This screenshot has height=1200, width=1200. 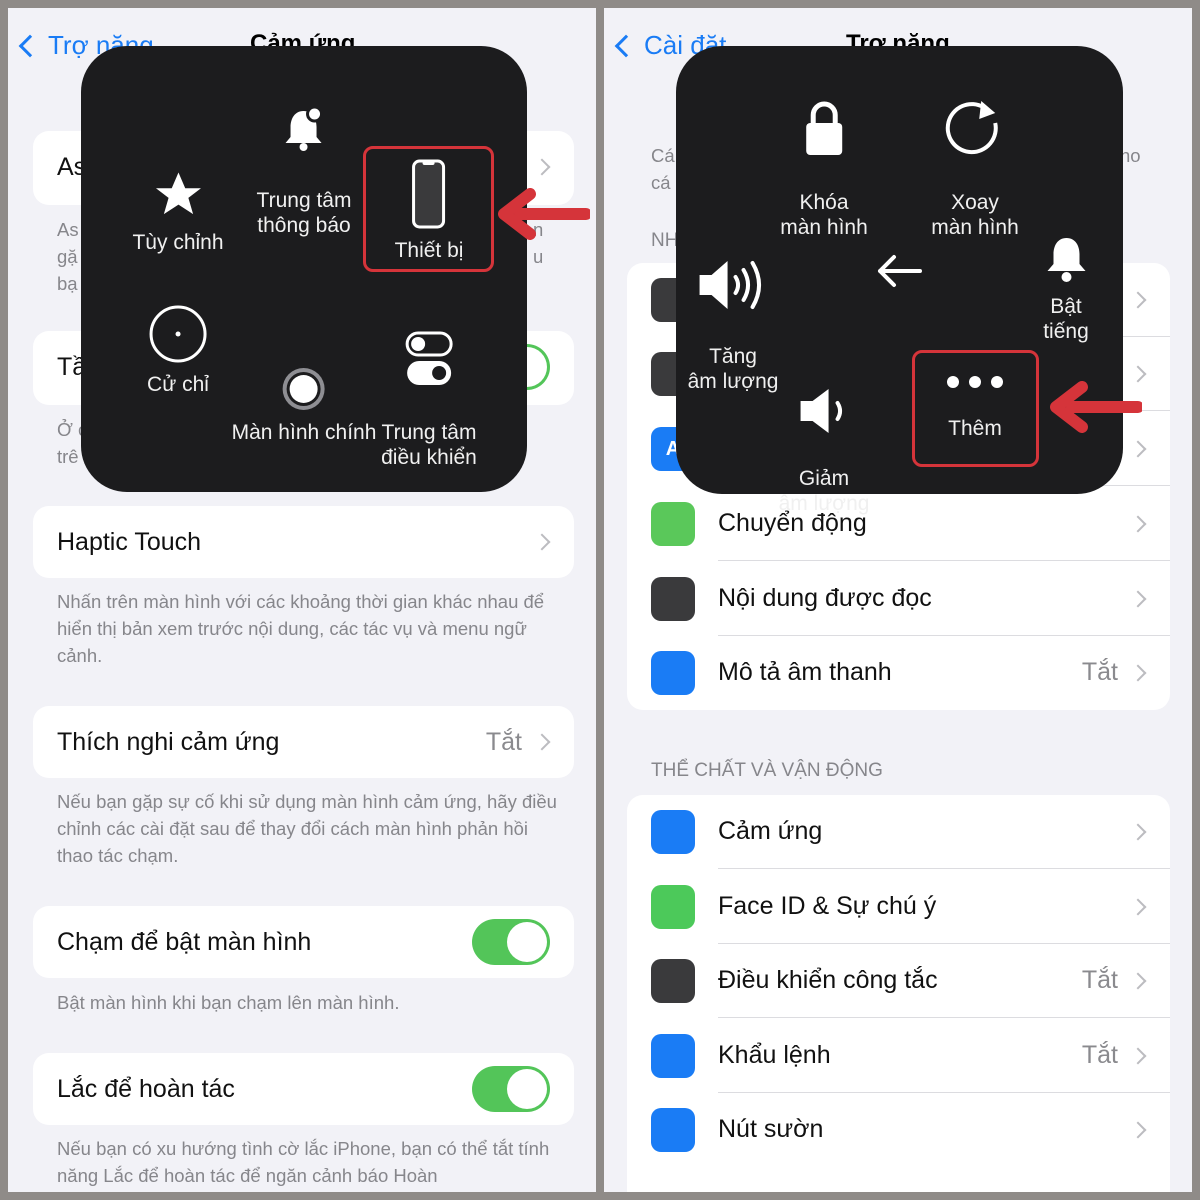 What do you see at coordinates (673, 906) in the screenshot?
I see `face-id-icon` at bounding box center [673, 906].